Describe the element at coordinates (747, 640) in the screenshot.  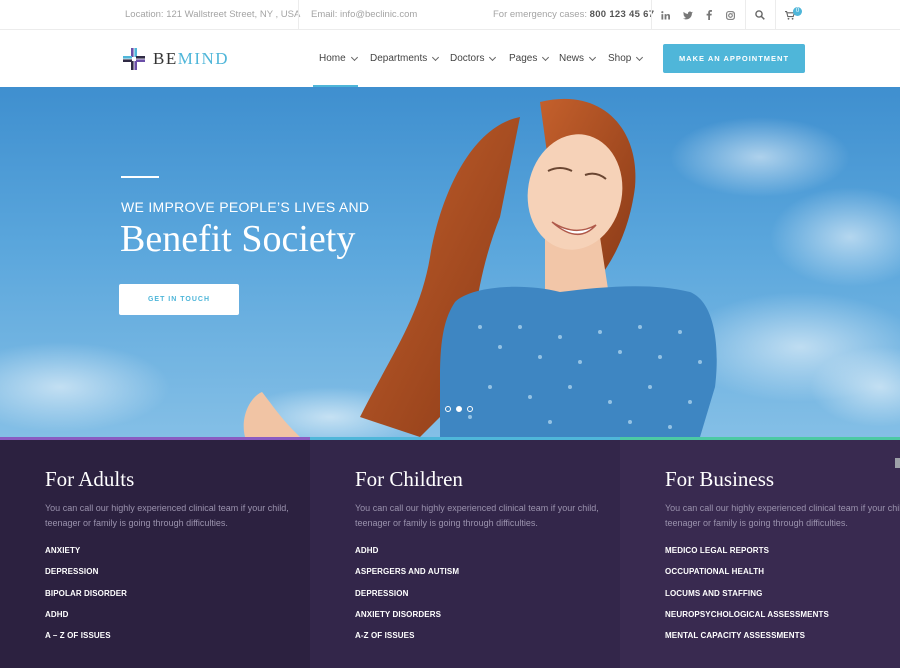
I see `service-link: MENTAL CAPACITY ASSESSMENTS` at that location.